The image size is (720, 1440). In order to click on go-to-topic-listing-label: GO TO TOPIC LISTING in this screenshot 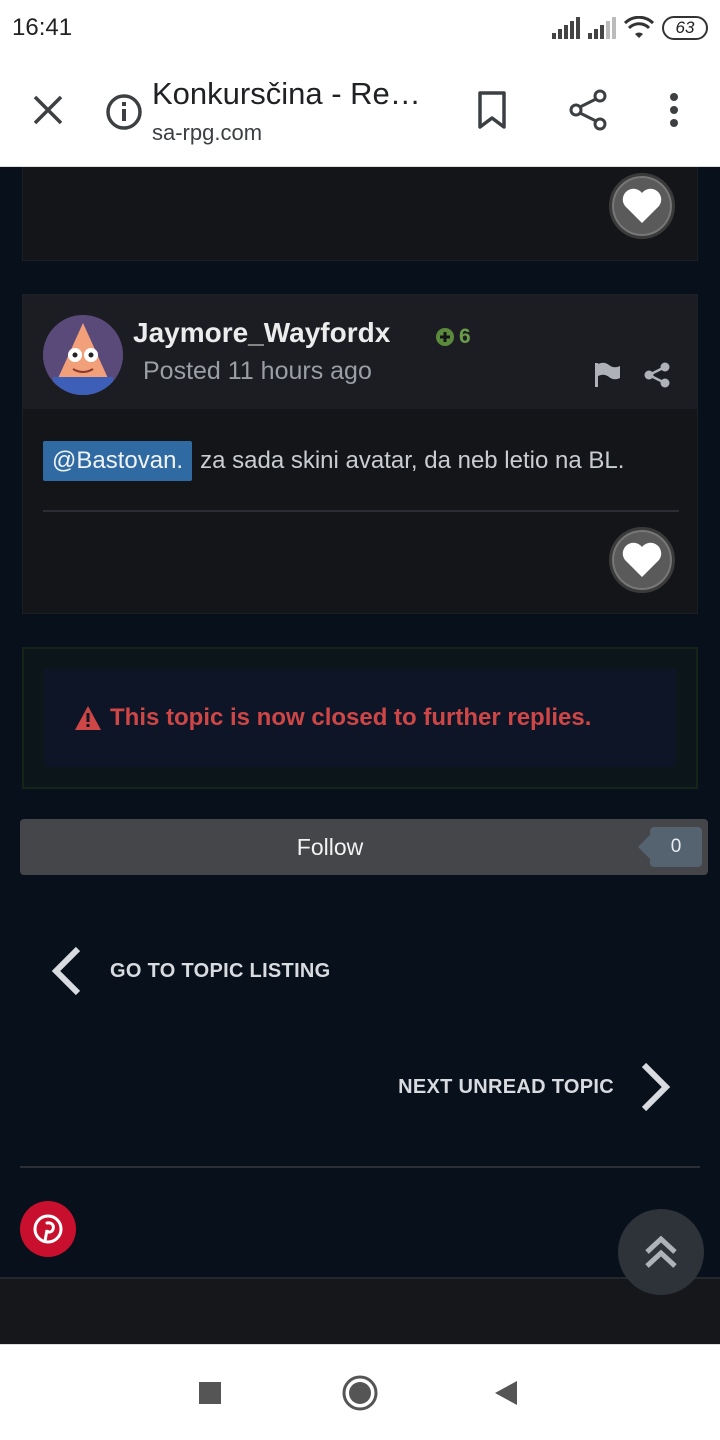, I will do `click(220, 970)`.